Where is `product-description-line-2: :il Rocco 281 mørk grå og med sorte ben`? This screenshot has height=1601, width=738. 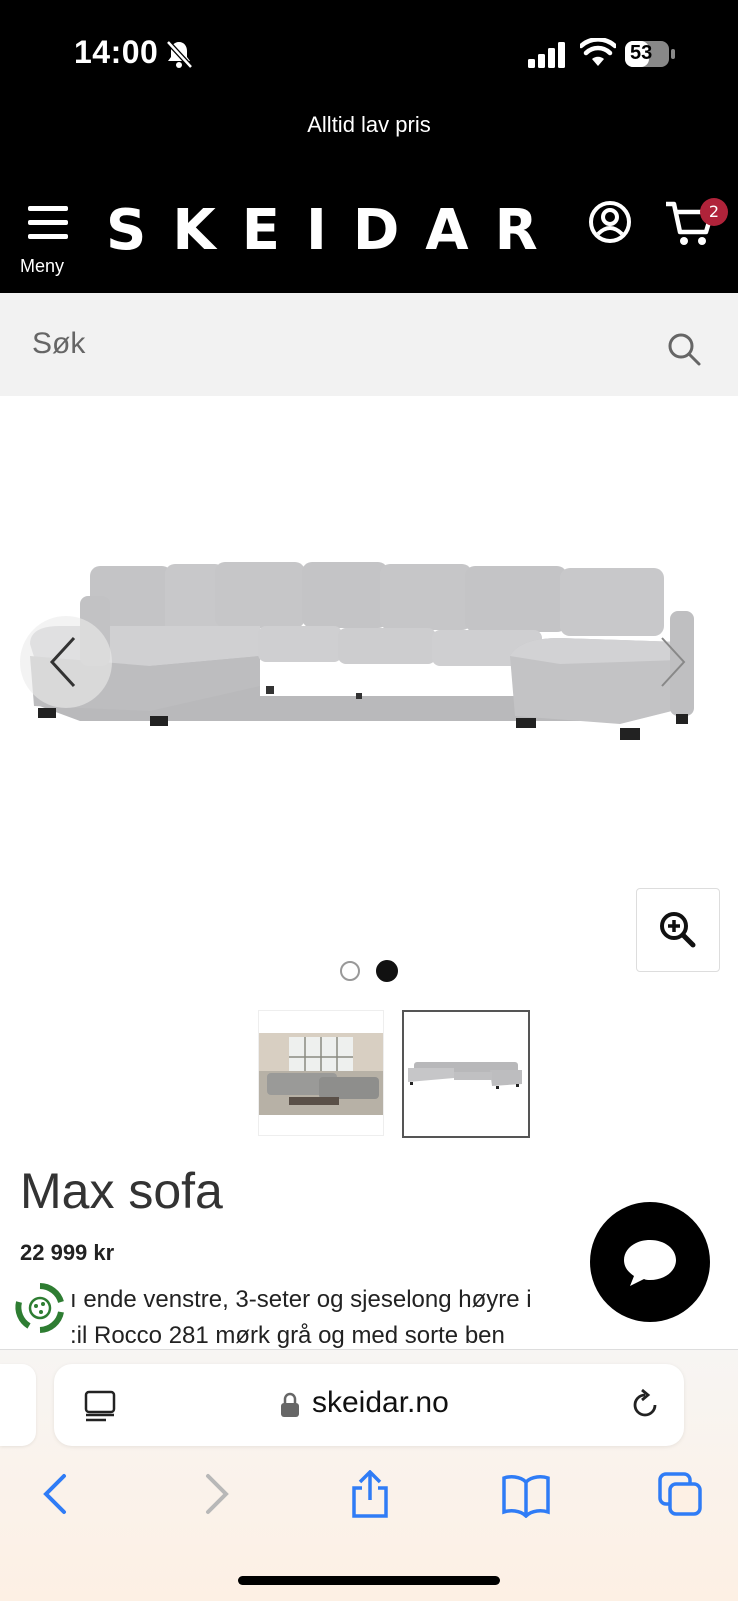
product-description-line-2: :il Rocco 281 mørk grå og med sorte ben is located at coordinates (287, 1335).